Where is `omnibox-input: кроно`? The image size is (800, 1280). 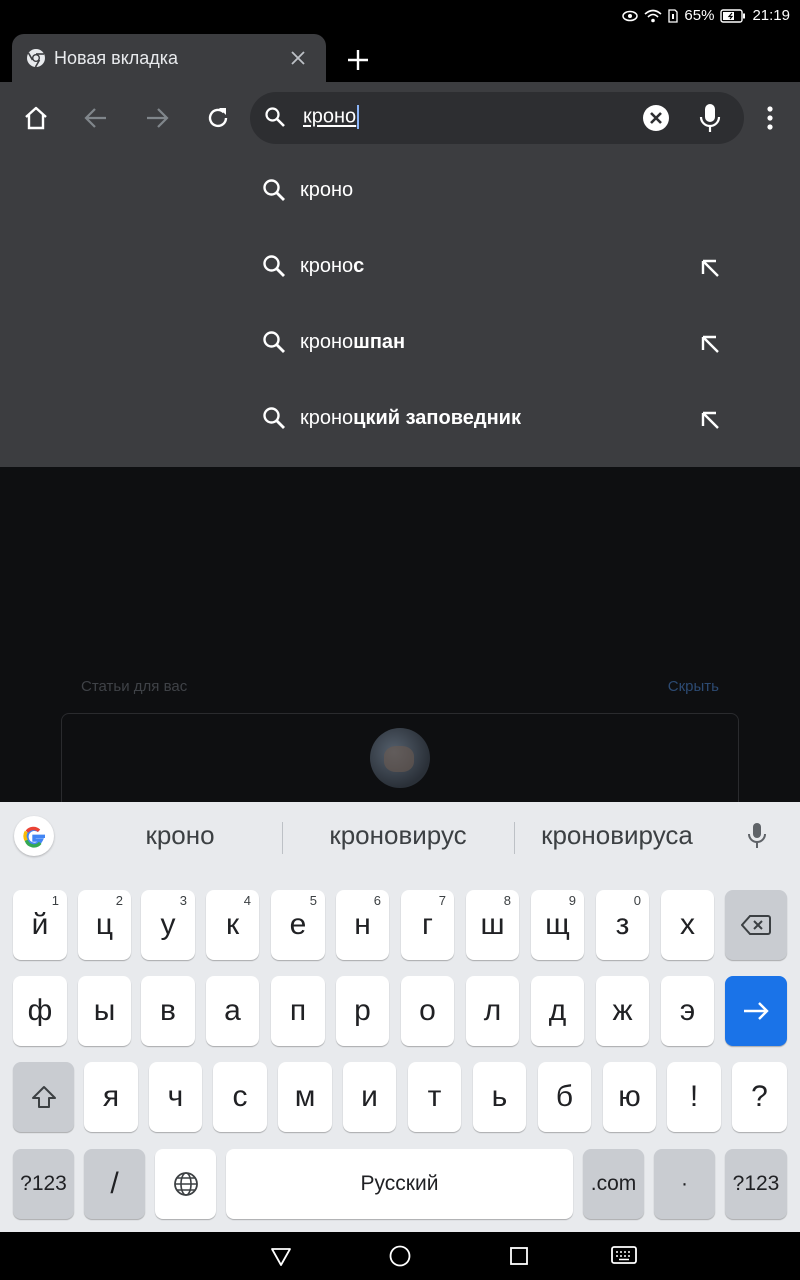
omnibox-input: кроно is located at coordinates (331, 117).